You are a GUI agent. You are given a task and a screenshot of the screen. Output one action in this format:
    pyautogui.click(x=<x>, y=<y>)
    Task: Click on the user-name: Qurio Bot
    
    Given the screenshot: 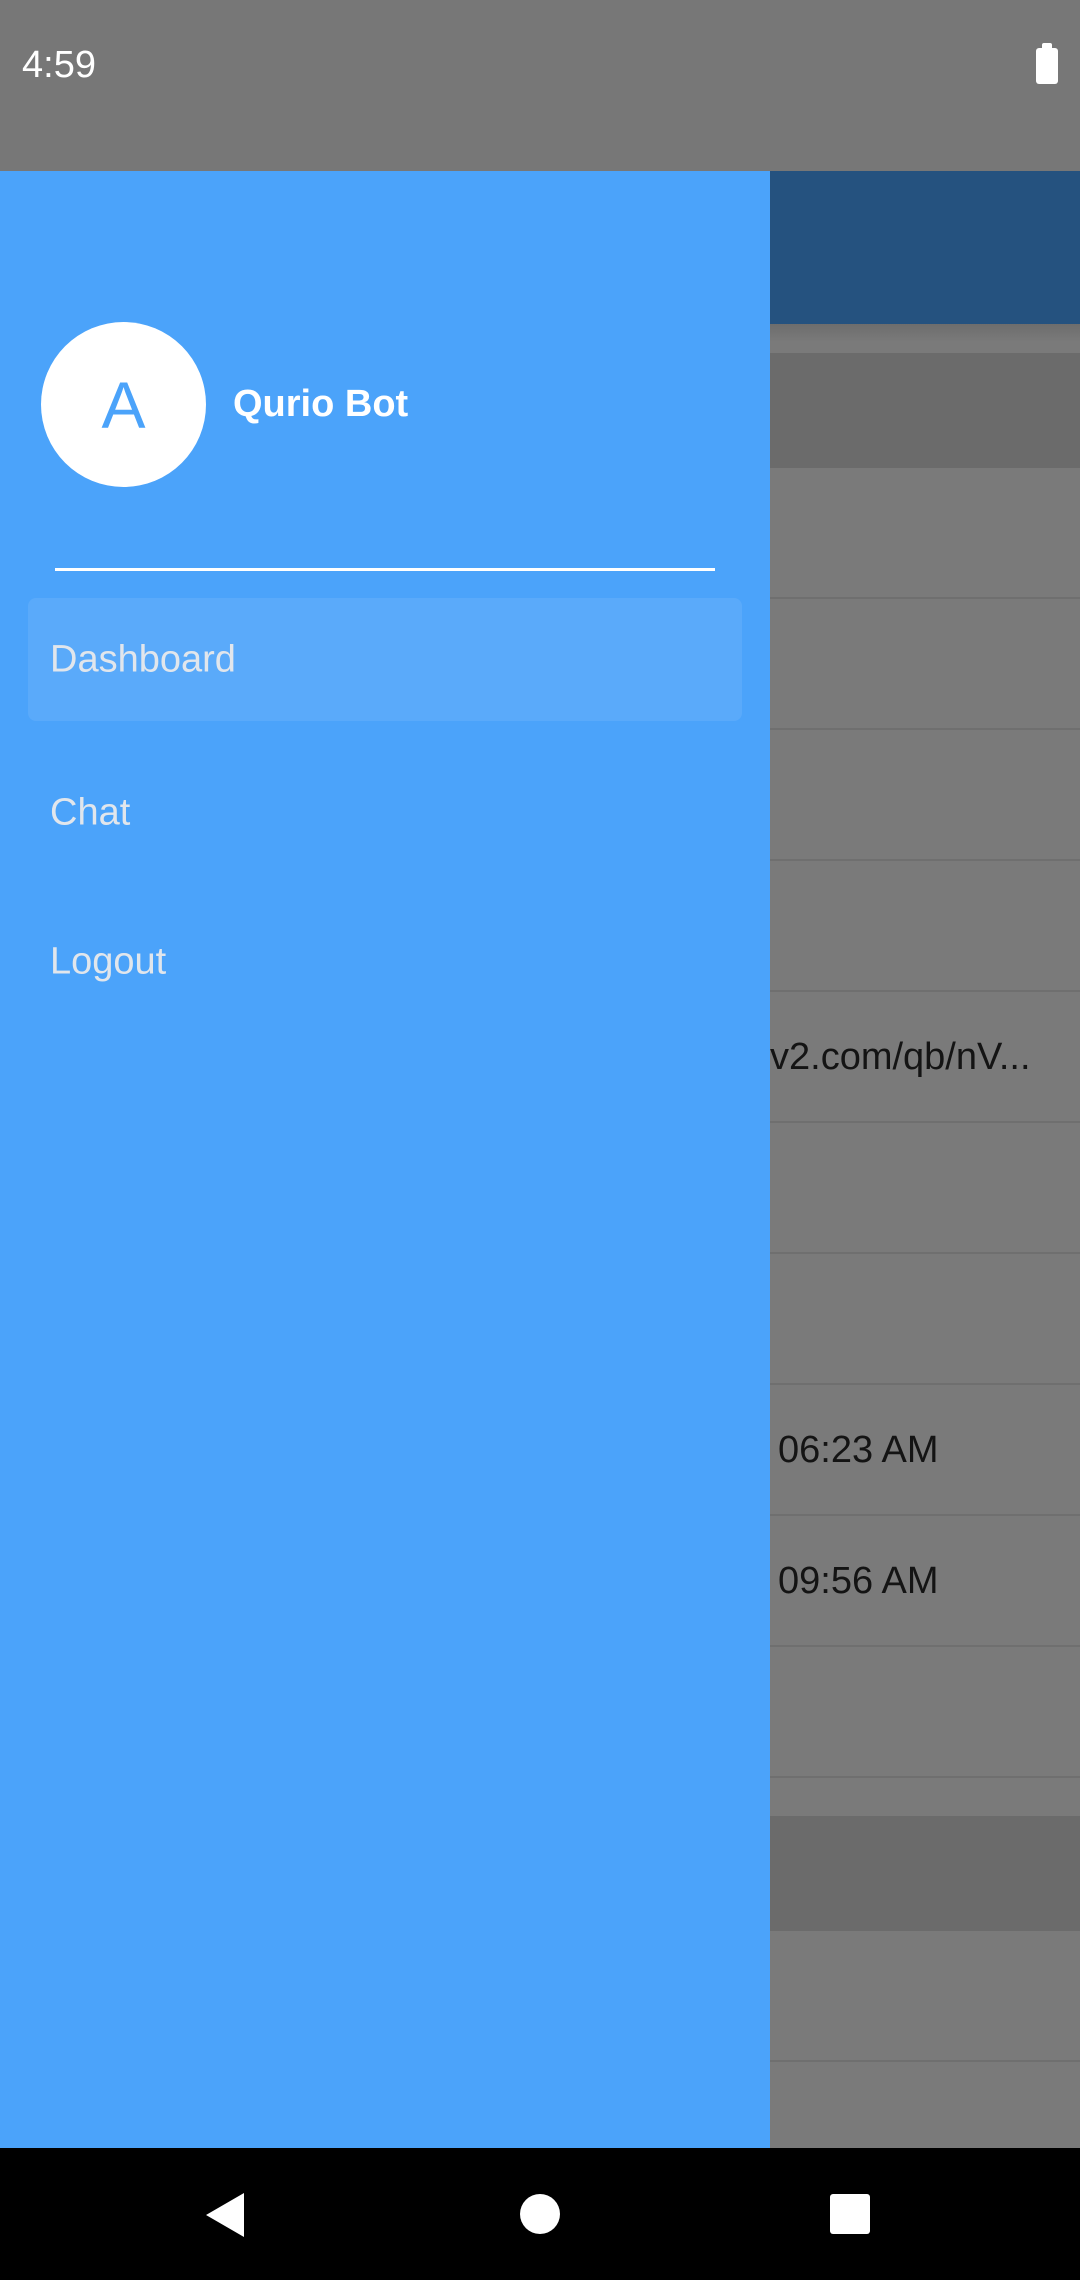 What is the action you would take?
    pyautogui.click(x=321, y=404)
    